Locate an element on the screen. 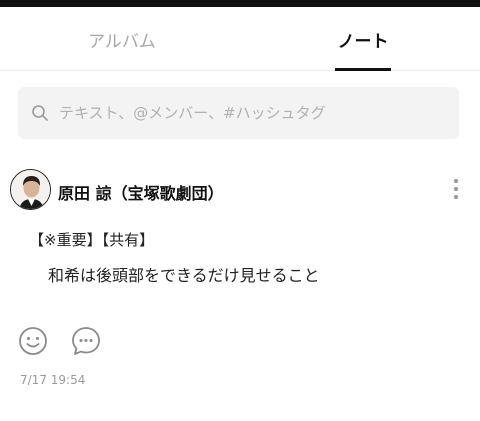 Image resolution: width=480 pixels, height=421 pixels. top-status-bar is located at coordinates (240, 3).